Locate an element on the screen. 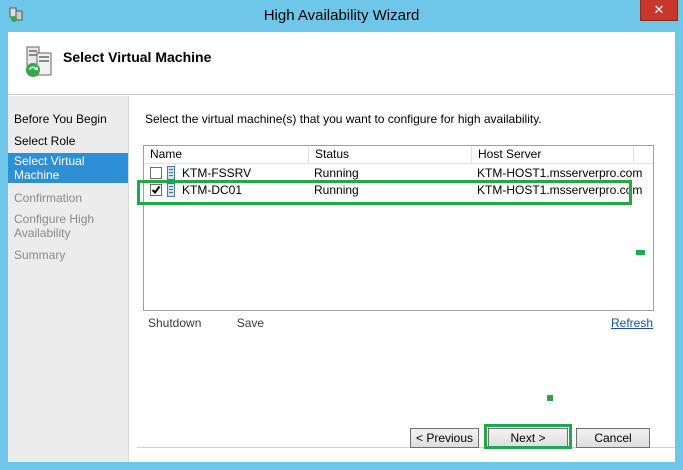 The height and width of the screenshot is (470, 683). nav-item-select-role: Select Role is located at coordinates (68, 141).